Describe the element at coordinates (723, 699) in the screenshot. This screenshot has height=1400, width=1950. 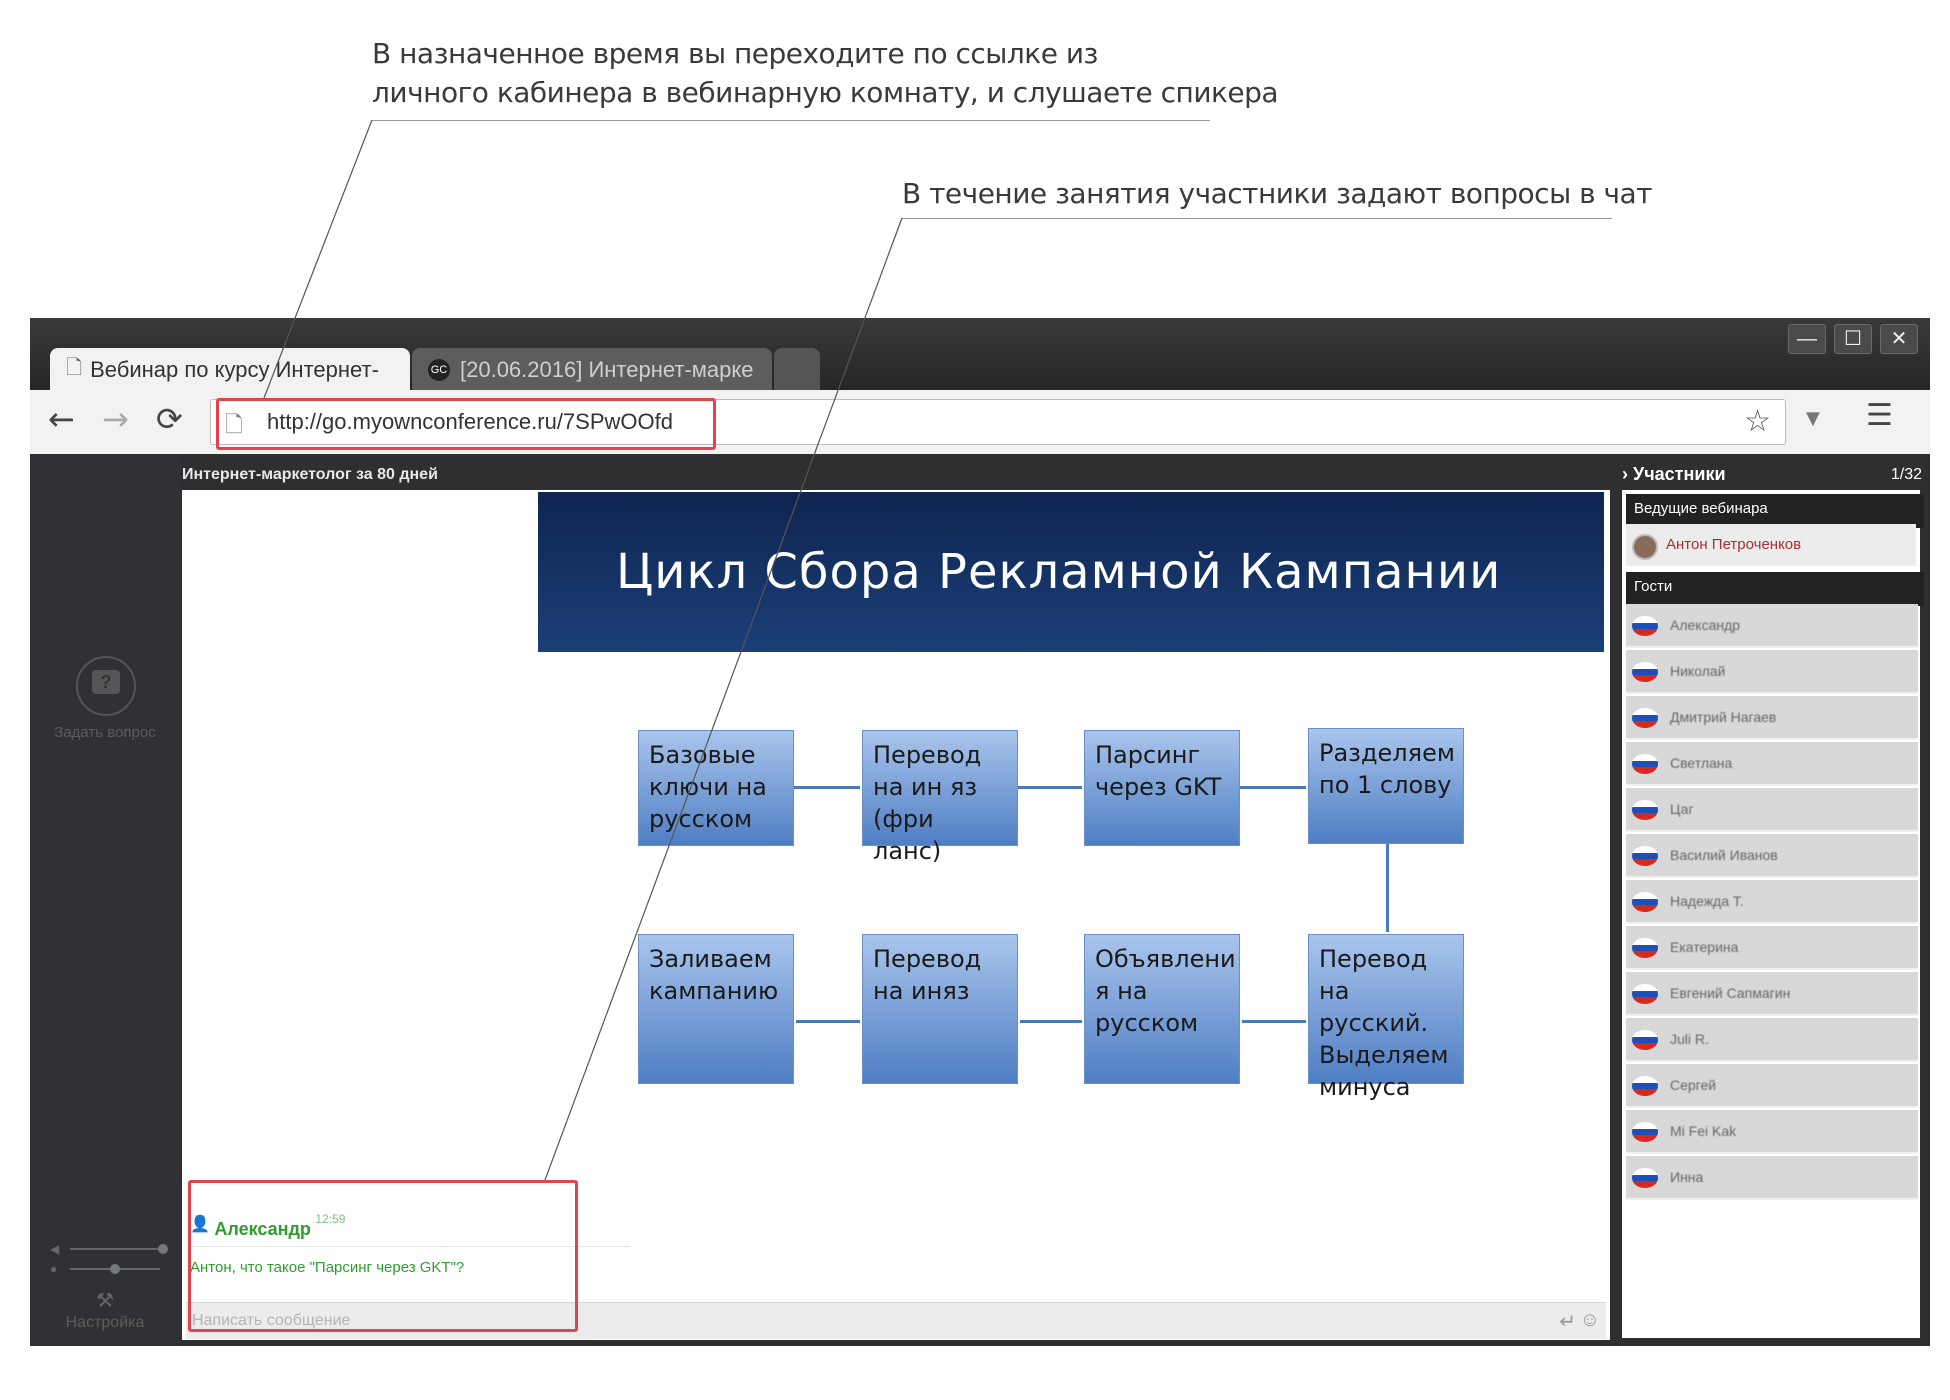
I see `pointer-line-chat` at that location.